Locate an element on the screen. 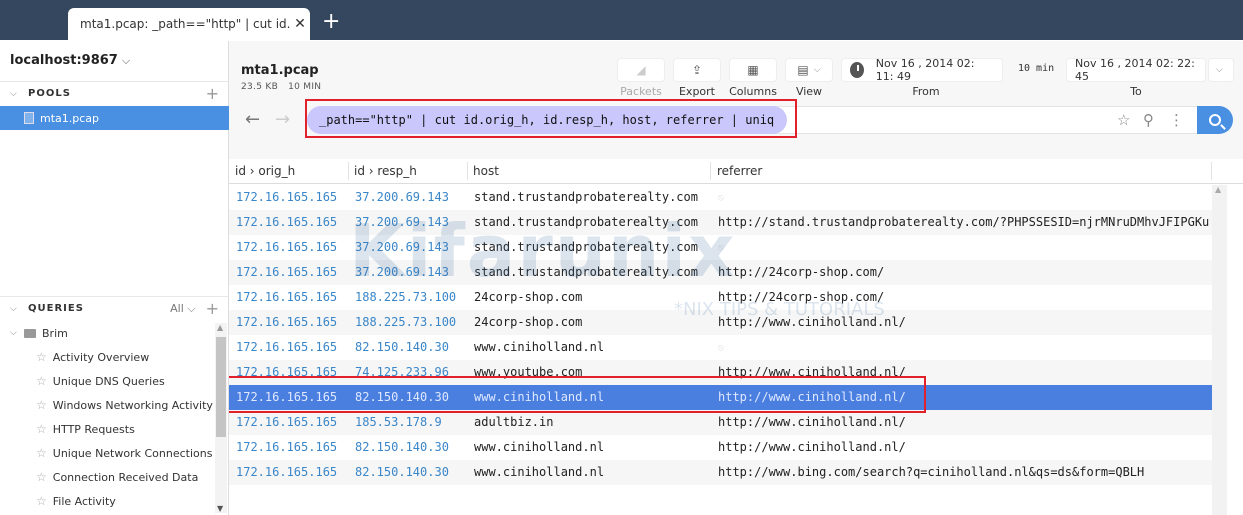 Image resolution: width=1243 pixels, height=515 pixels. add-query-button: + is located at coordinates (212, 308).